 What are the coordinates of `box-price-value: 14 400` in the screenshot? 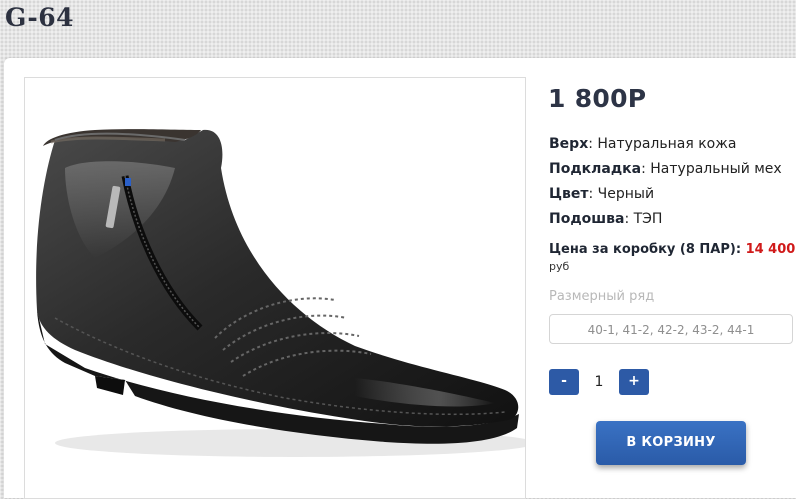 It's located at (770, 249).